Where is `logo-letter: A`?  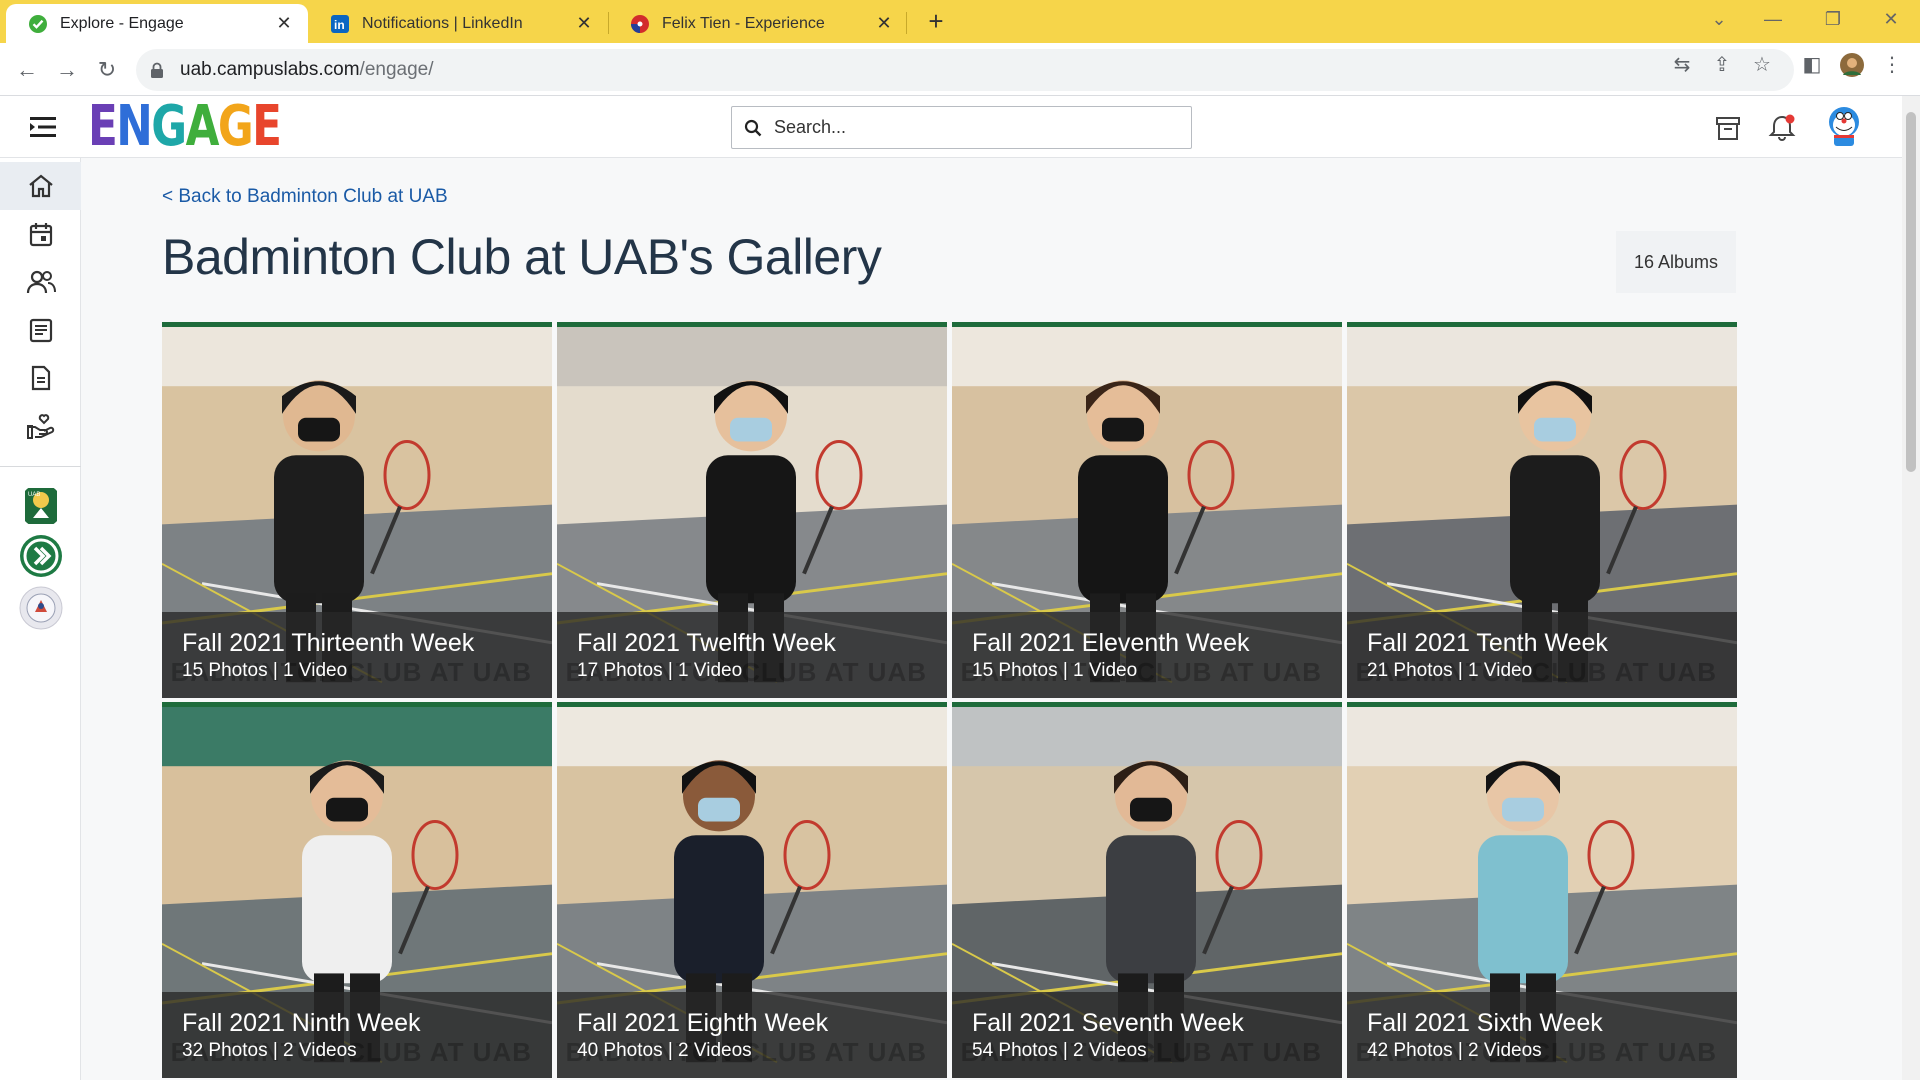 logo-letter: A is located at coordinates (202, 126).